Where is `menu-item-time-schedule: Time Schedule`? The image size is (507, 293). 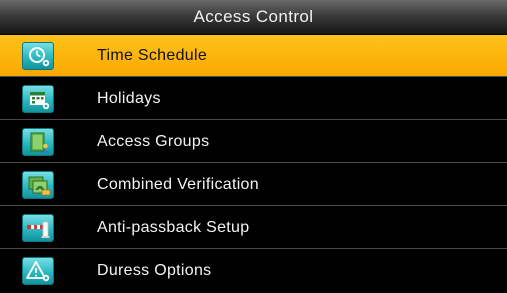
menu-item-time-schedule: Time Schedule is located at coordinates (253, 56).